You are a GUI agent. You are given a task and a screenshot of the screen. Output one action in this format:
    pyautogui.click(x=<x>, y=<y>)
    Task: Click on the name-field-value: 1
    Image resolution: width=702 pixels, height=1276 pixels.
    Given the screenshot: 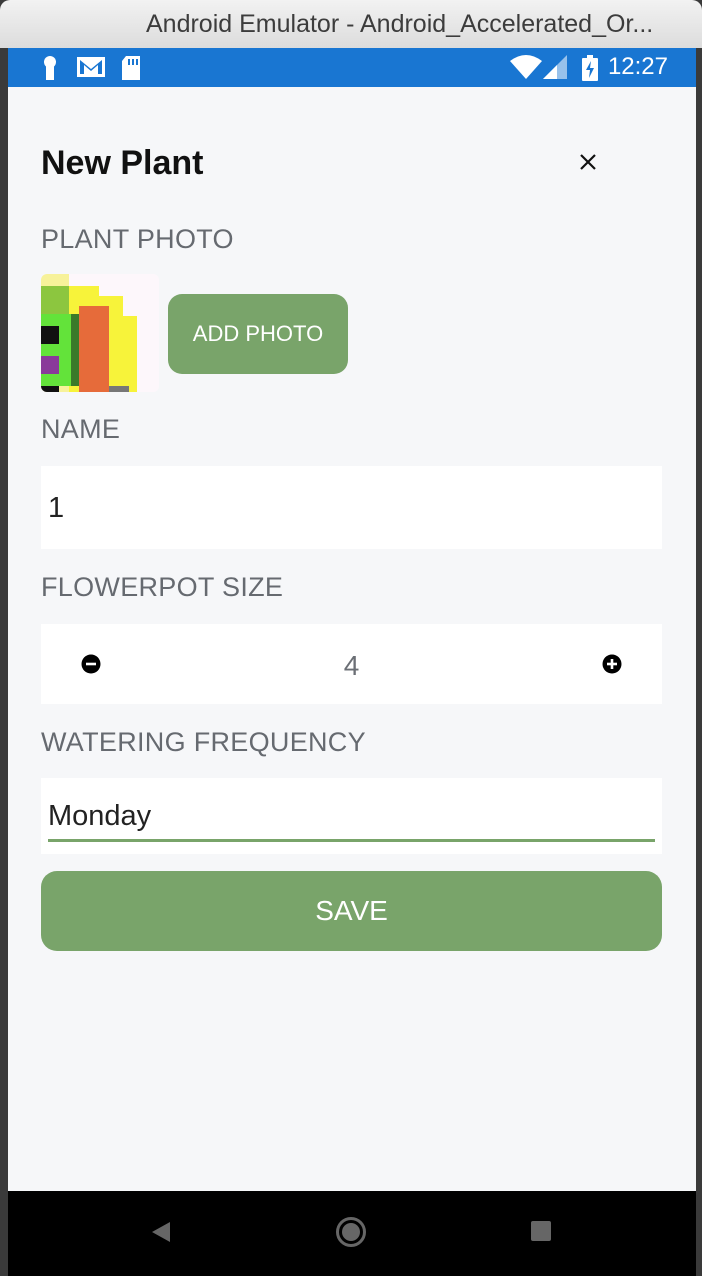 What is the action you would take?
    pyautogui.click(x=56, y=508)
    